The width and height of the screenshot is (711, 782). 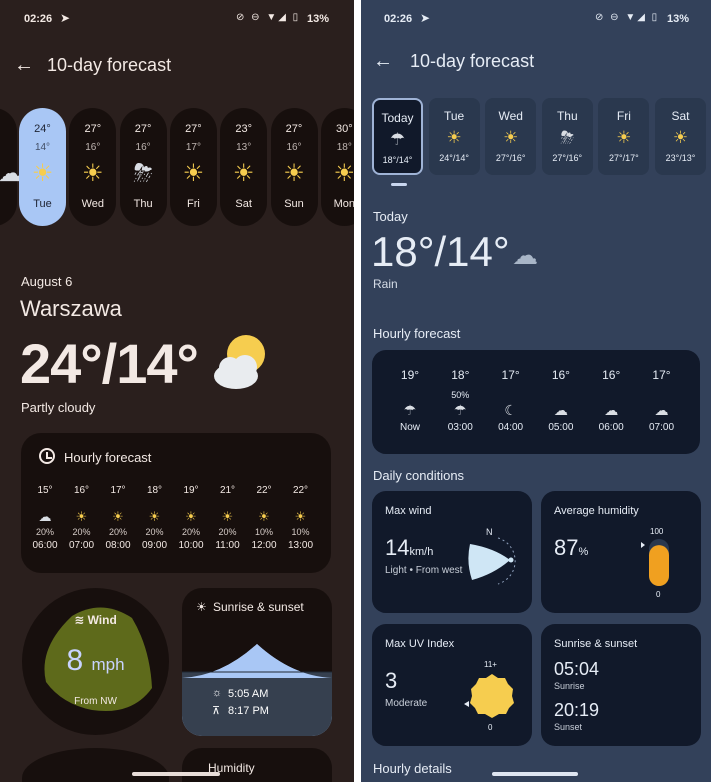 I want to click on hourly-forecast-title: Hourly forecast, so click(x=417, y=333).